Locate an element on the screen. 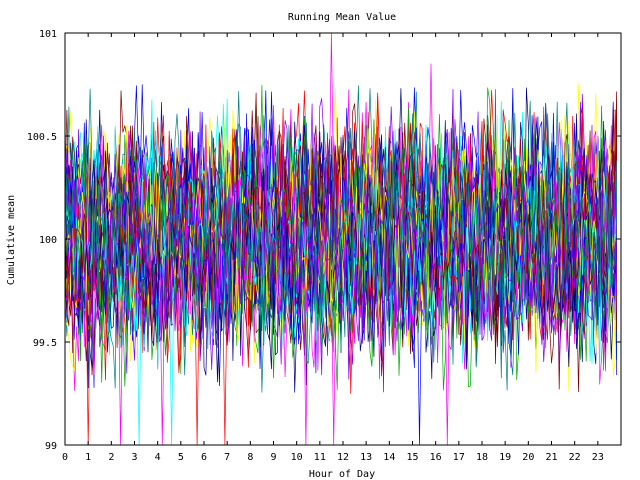 Image resolution: width=640 pixels, height=480 pixels. x-tick-label-16: 16 is located at coordinates (436, 457).